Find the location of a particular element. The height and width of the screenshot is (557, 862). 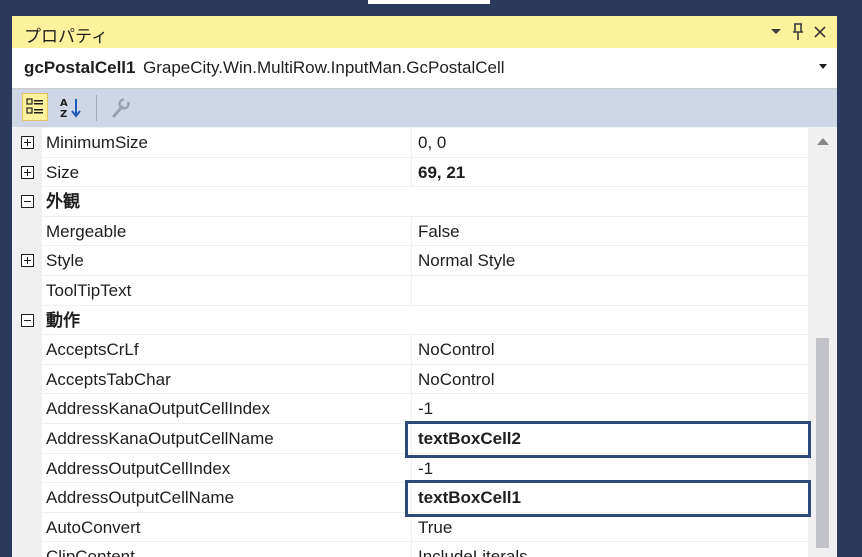

property-row-addresskanaoutputcellname: AddressKanaOutputCellName textBoxCell2 is located at coordinates (410, 439).